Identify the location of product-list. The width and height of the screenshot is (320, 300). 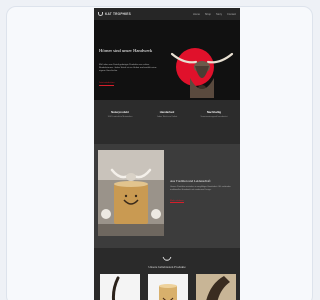
(168, 287).